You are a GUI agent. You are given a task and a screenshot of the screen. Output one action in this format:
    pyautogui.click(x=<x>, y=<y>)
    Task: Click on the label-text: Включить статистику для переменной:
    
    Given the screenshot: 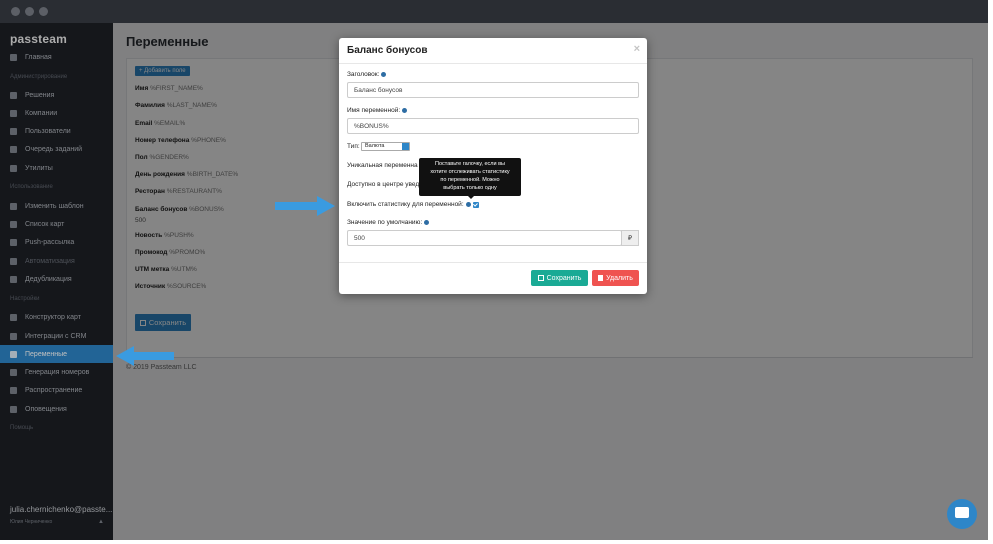 What is the action you would take?
    pyautogui.click(x=405, y=204)
    